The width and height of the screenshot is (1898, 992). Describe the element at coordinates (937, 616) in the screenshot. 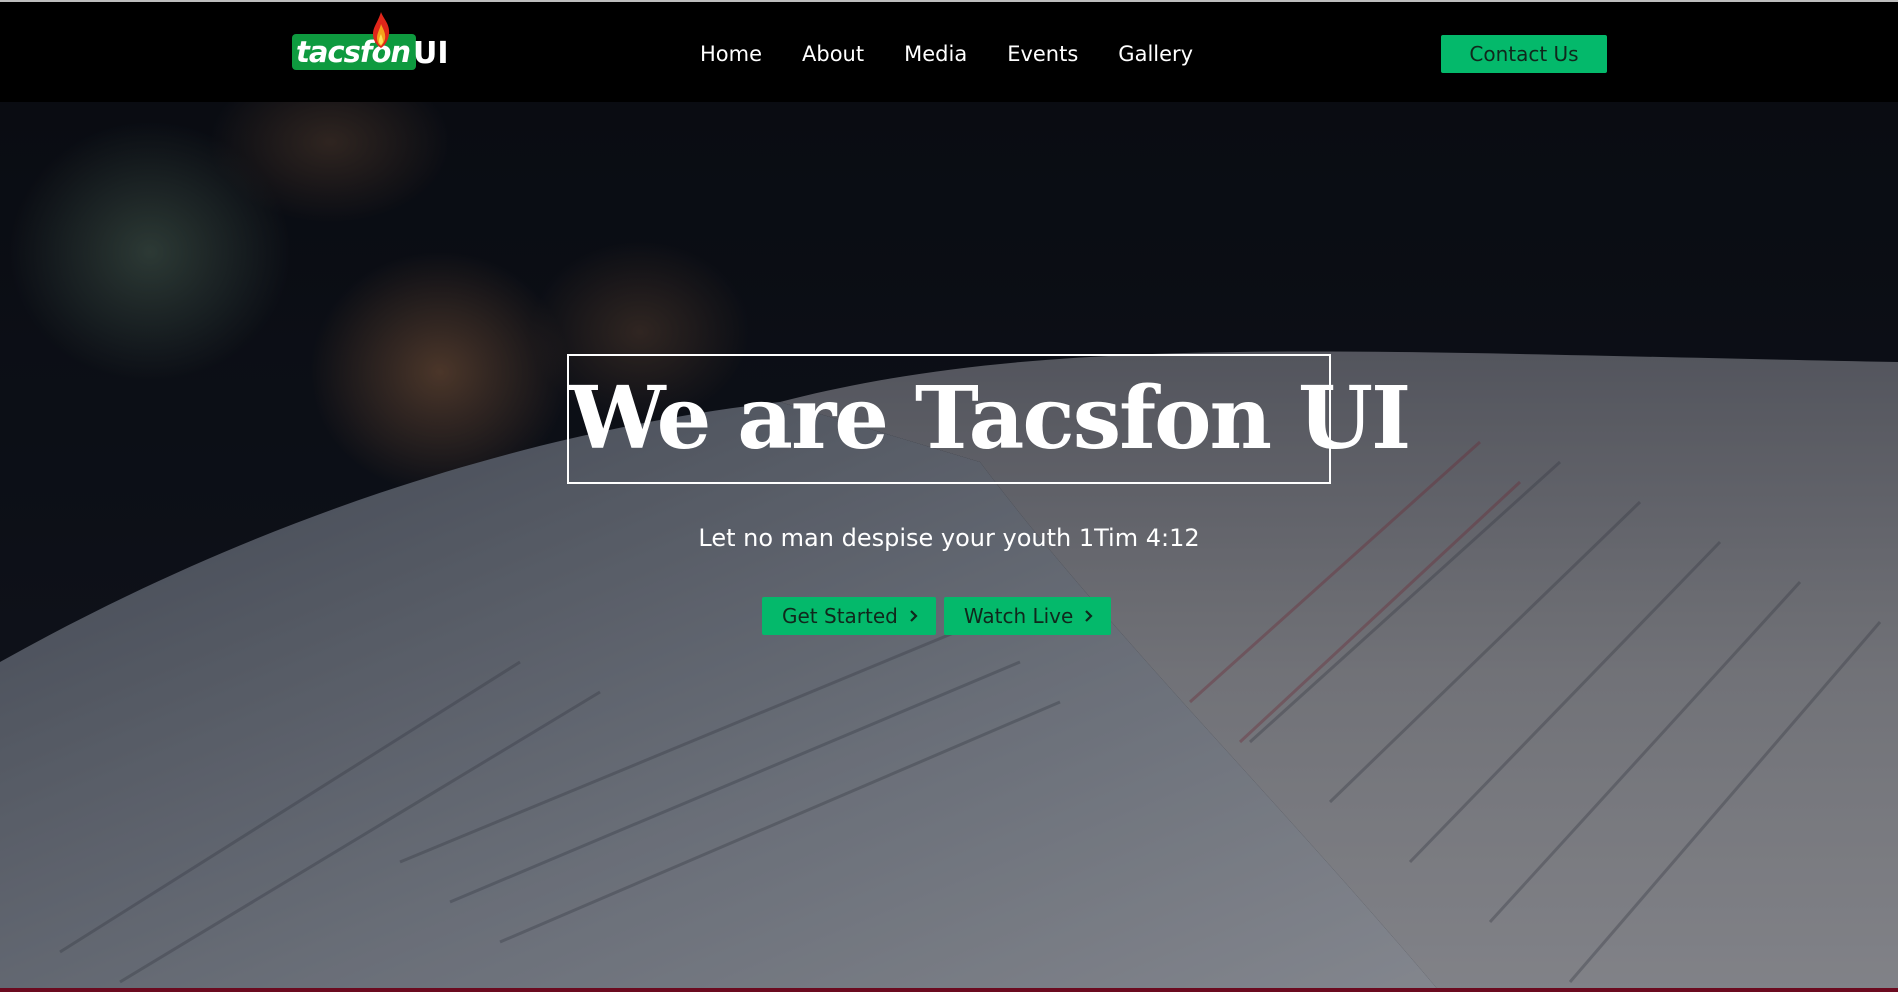

I see `hero-button-group: Get Started Watch Live` at that location.